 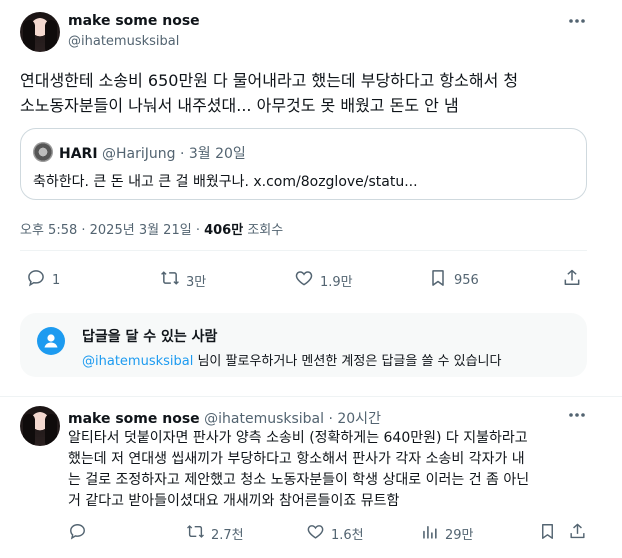 I want to click on reply-handle-time: @ihatemusksibal · 20시간, so click(x=292, y=419).